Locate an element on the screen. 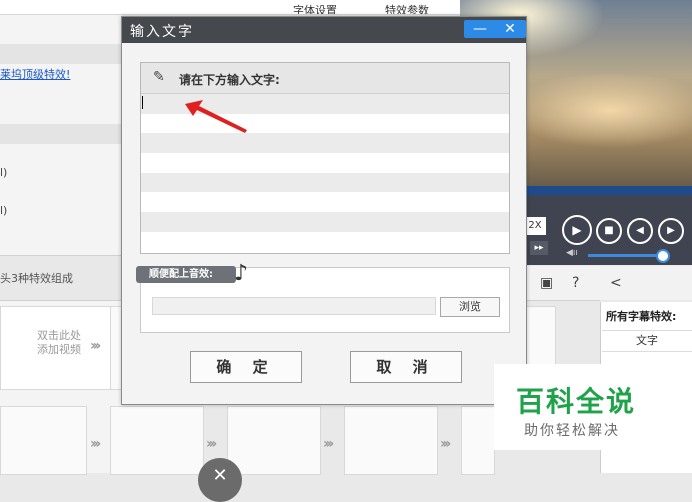 The image size is (692, 502). cancel-button: 取 消 is located at coordinates (406, 367).